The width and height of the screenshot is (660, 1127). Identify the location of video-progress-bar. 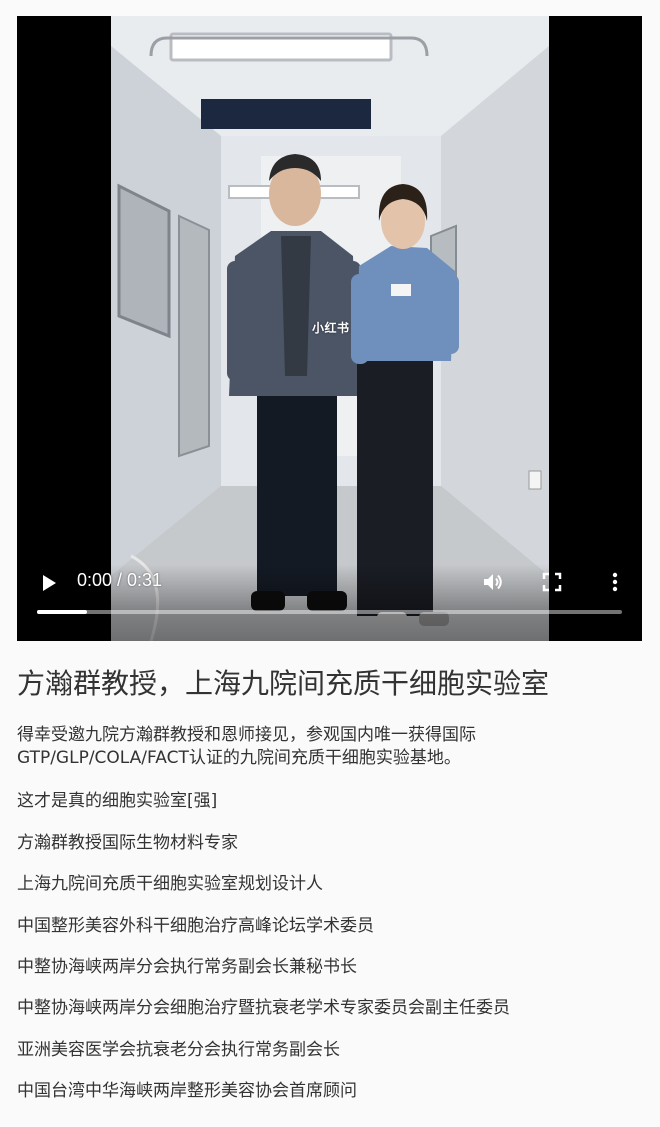
(329, 612).